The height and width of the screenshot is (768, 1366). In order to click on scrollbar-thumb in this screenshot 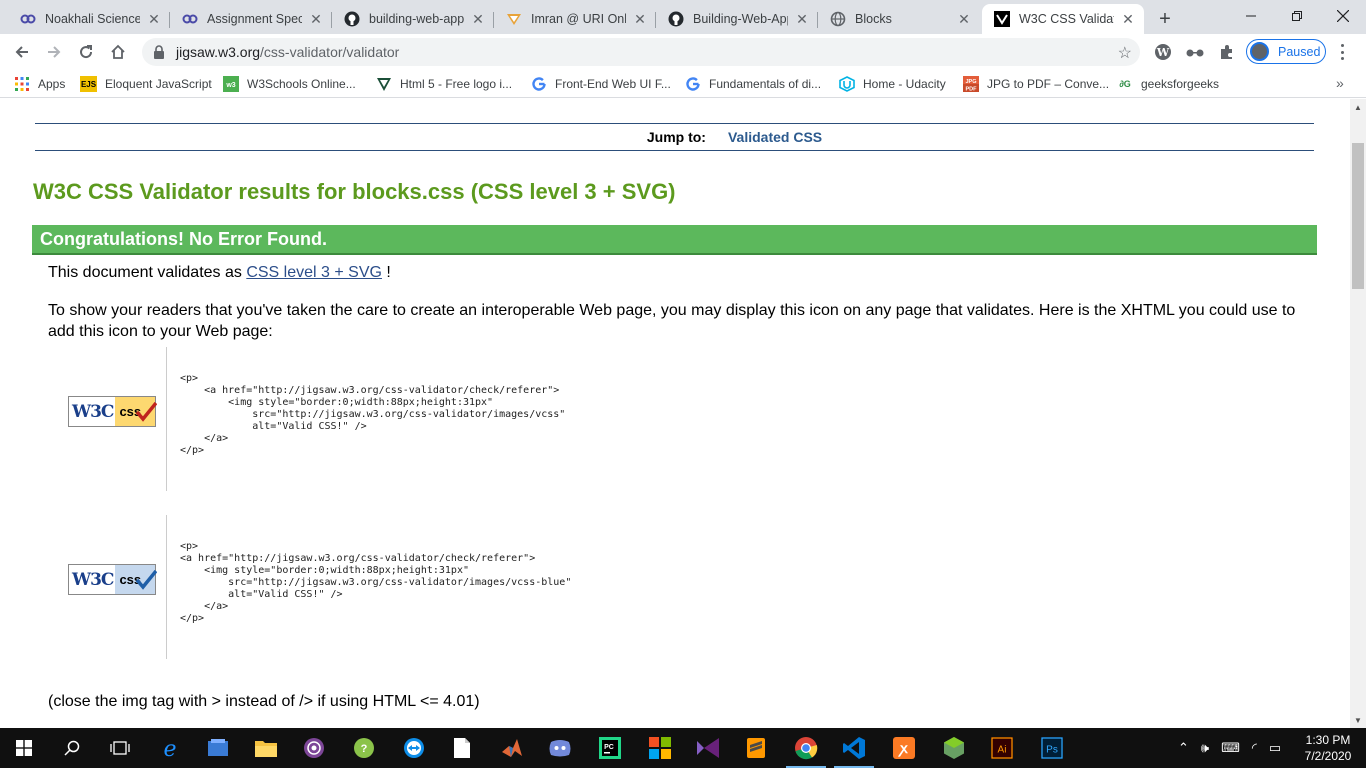, I will do `click(1358, 216)`.